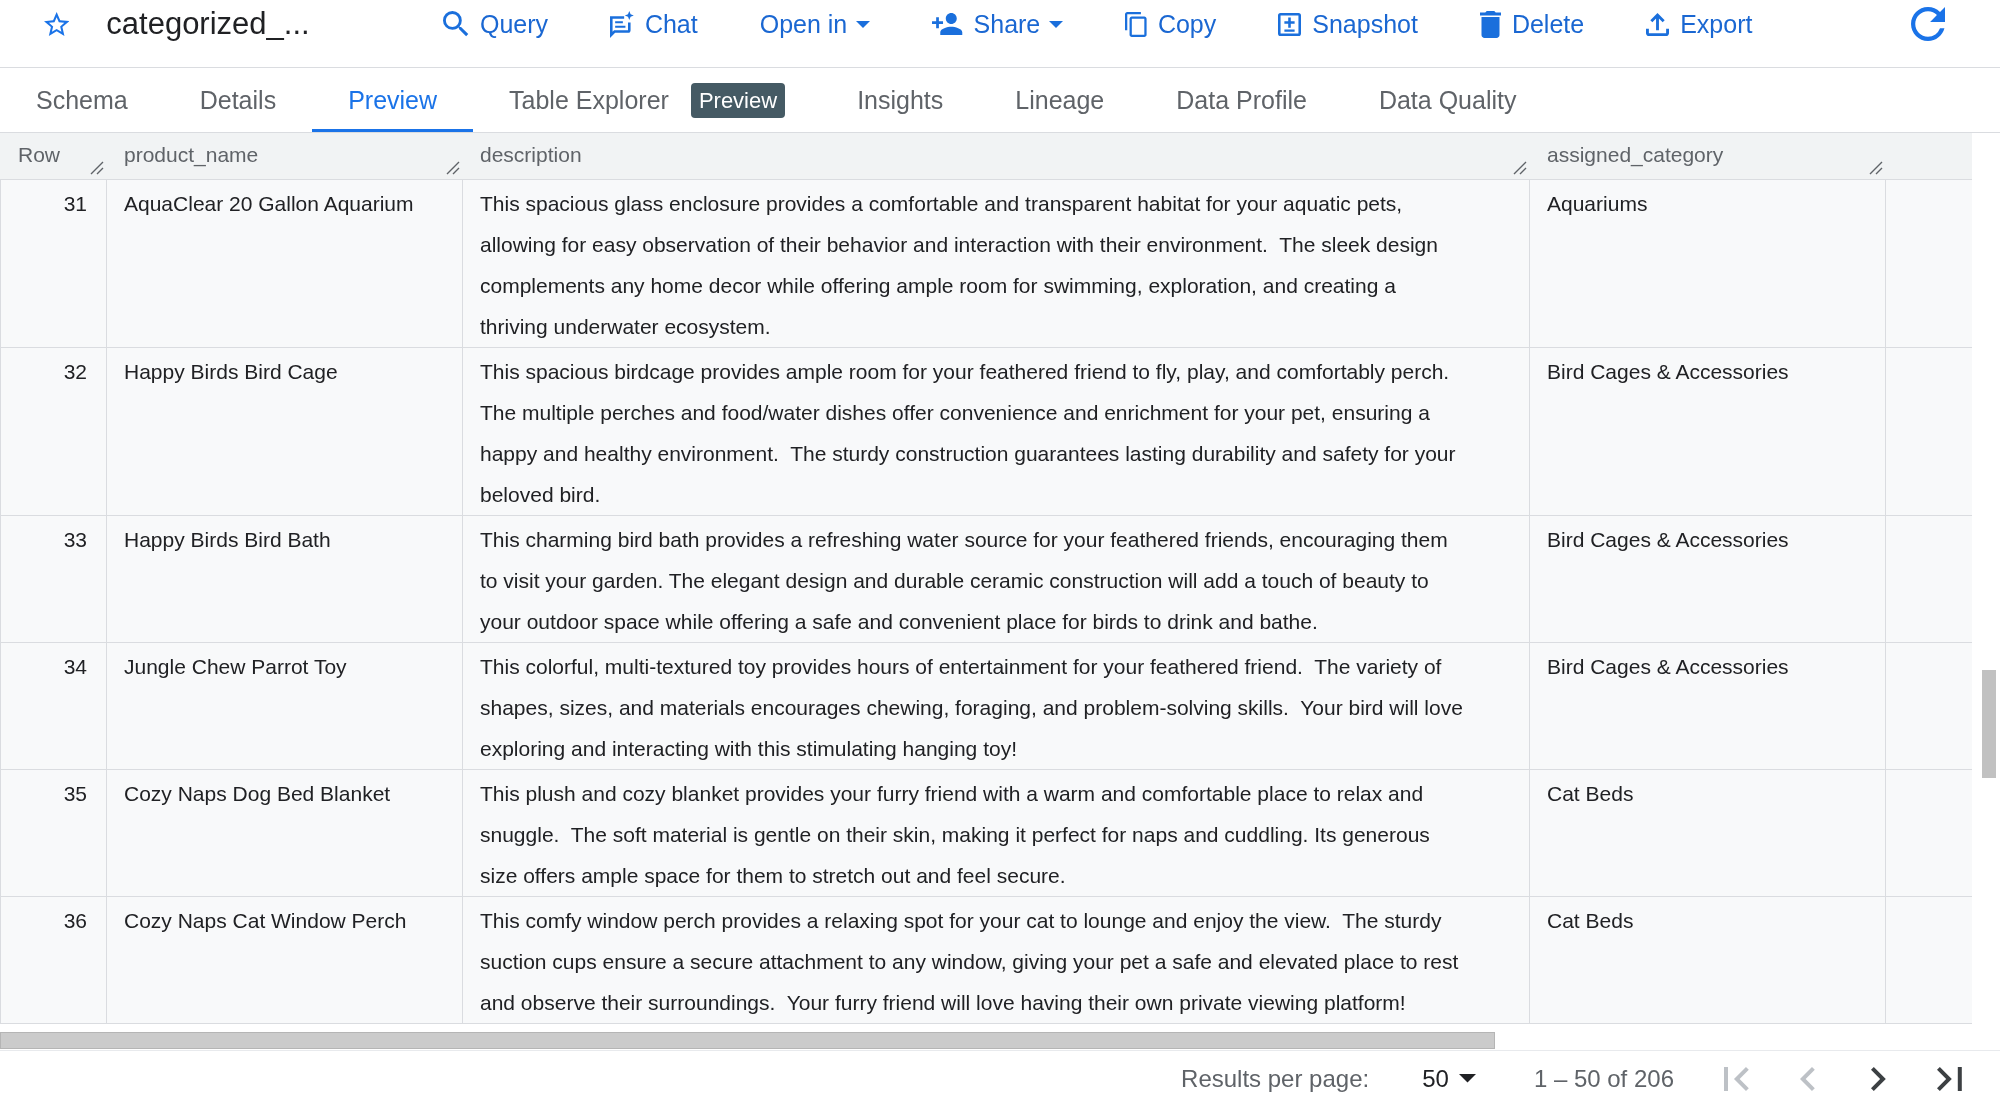  Describe the element at coordinates (57, 24) in the screenshot. I see `star-icon` at that location.